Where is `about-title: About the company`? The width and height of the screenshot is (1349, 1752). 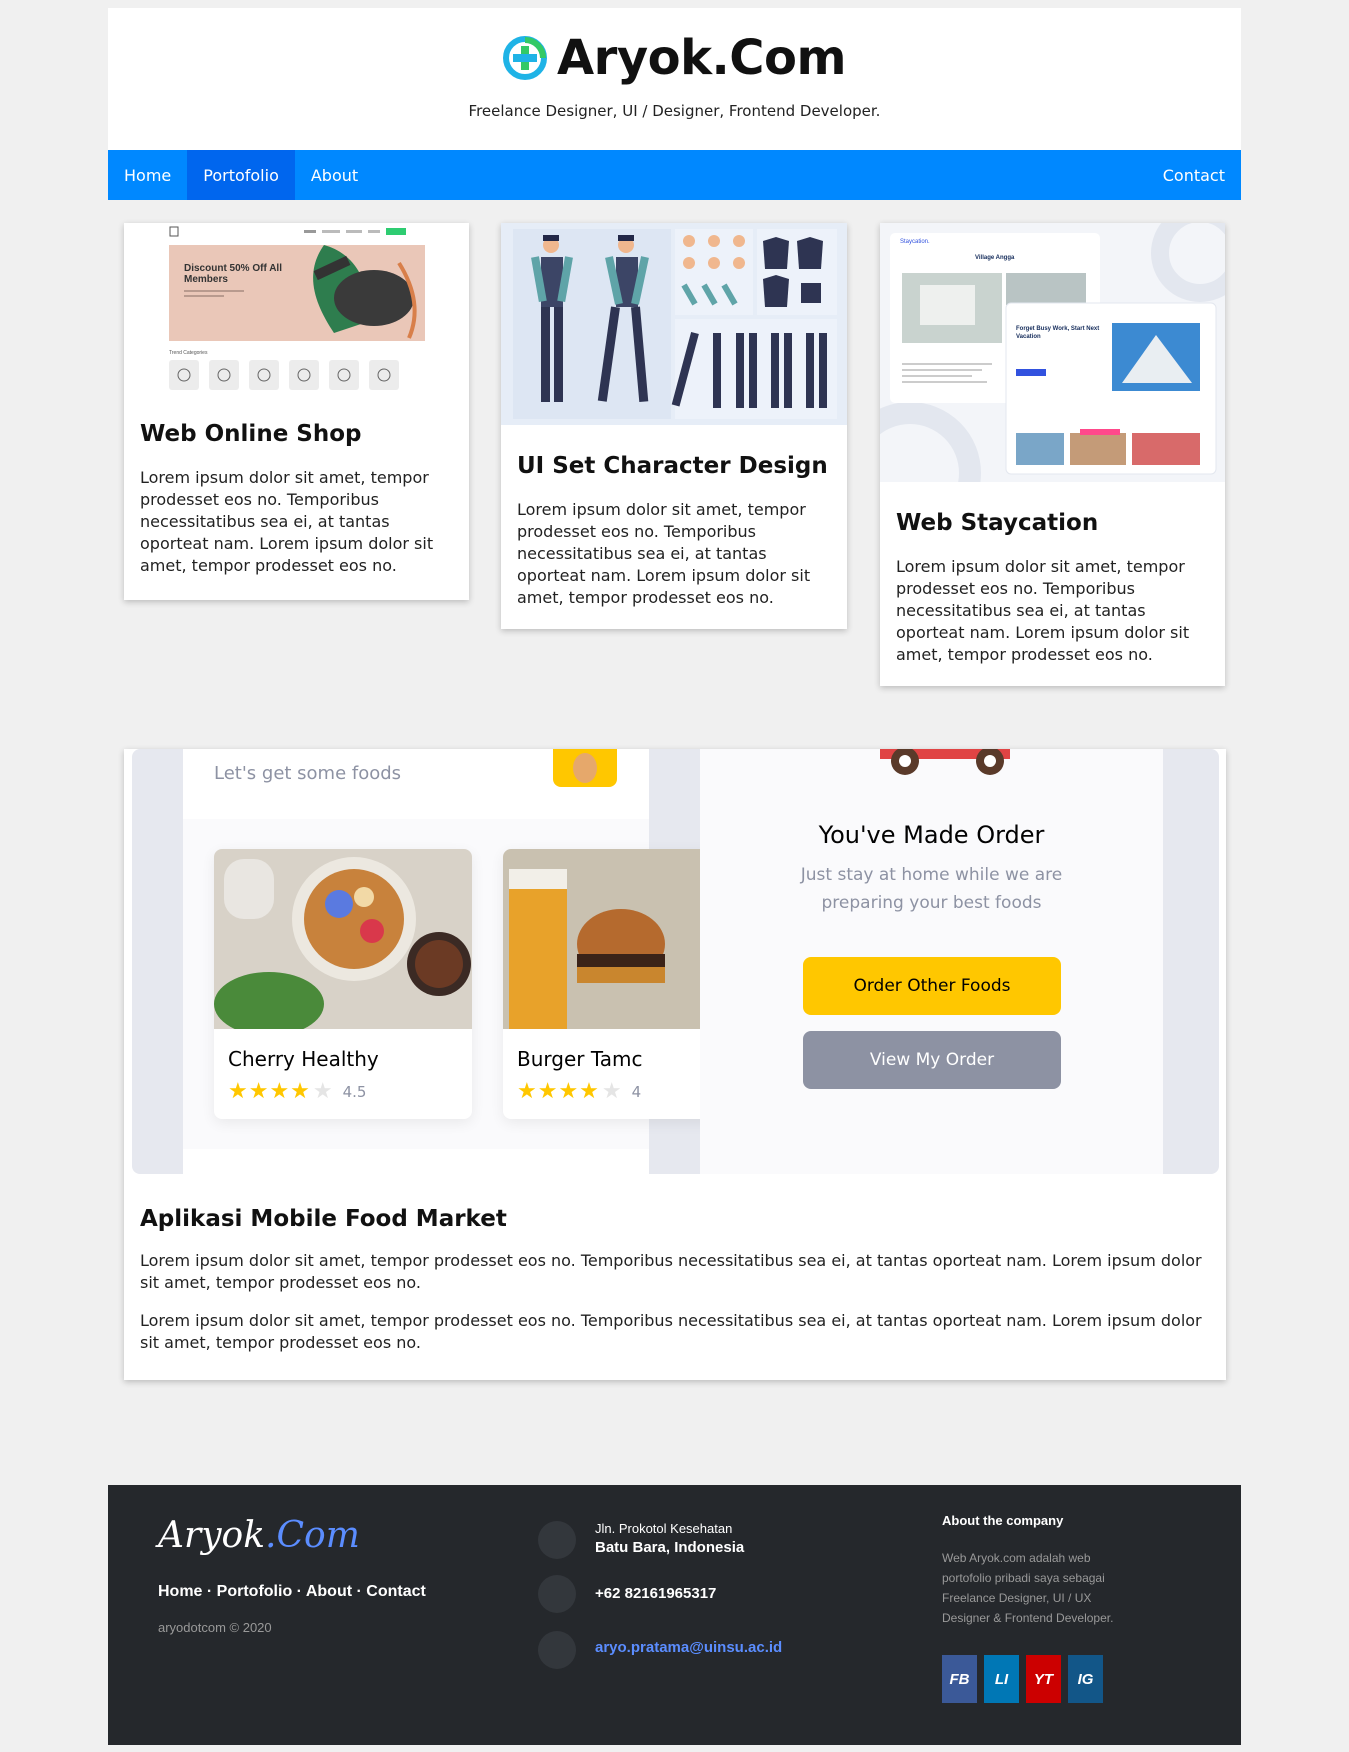
about-title: About the company is located at coordinates (1003, 1520).